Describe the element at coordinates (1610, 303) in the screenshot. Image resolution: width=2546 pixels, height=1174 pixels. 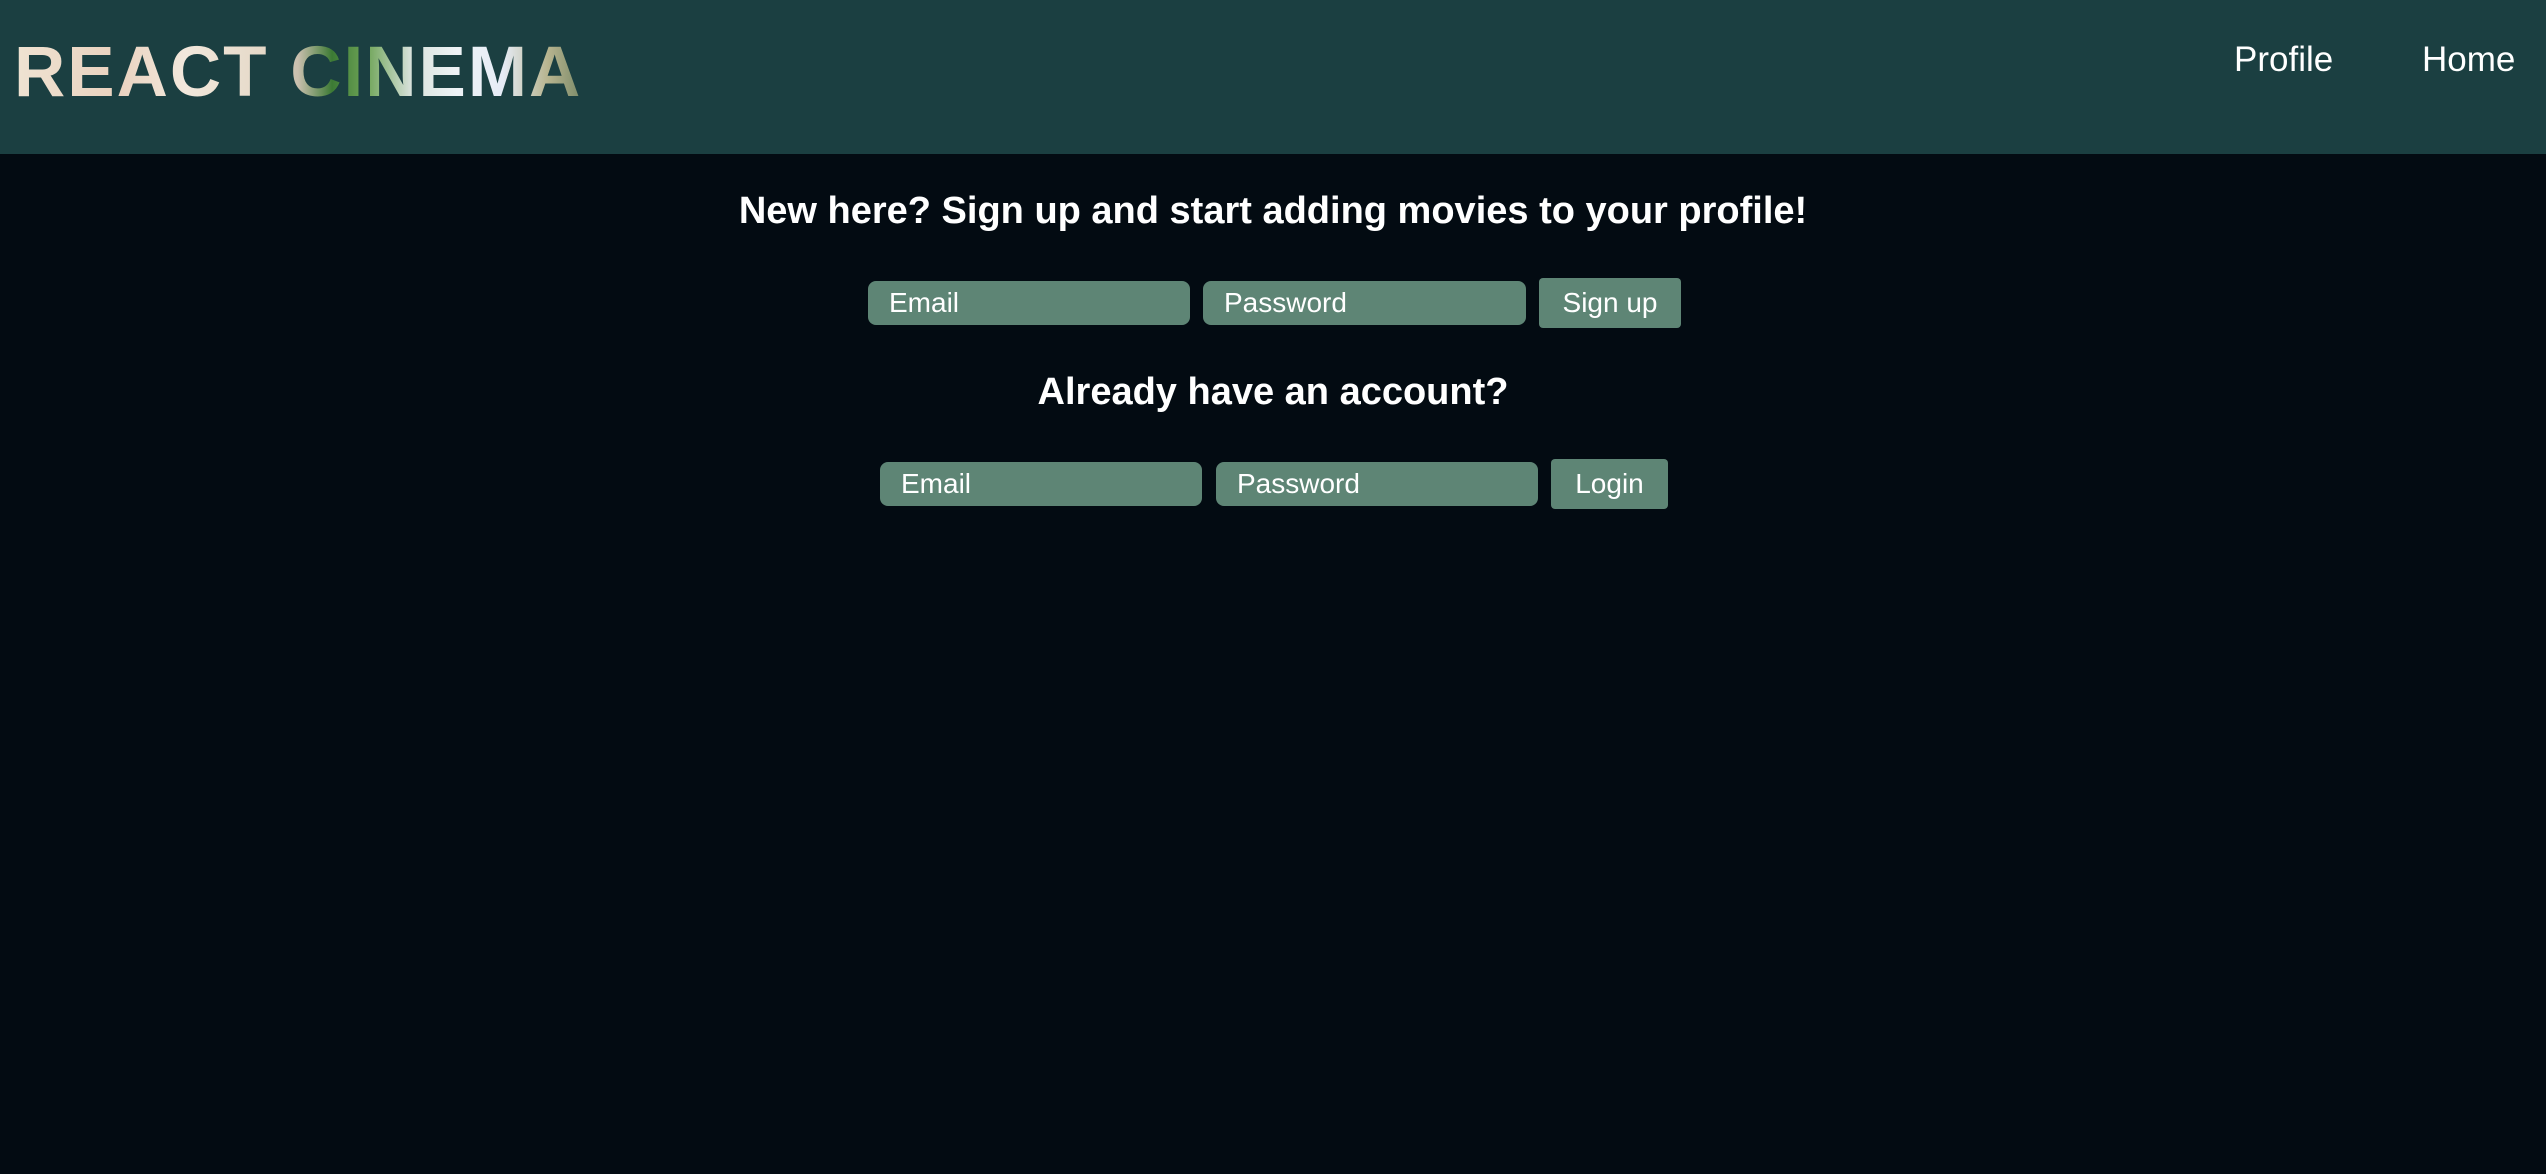
I see `signup-button: Sign up` at that location.